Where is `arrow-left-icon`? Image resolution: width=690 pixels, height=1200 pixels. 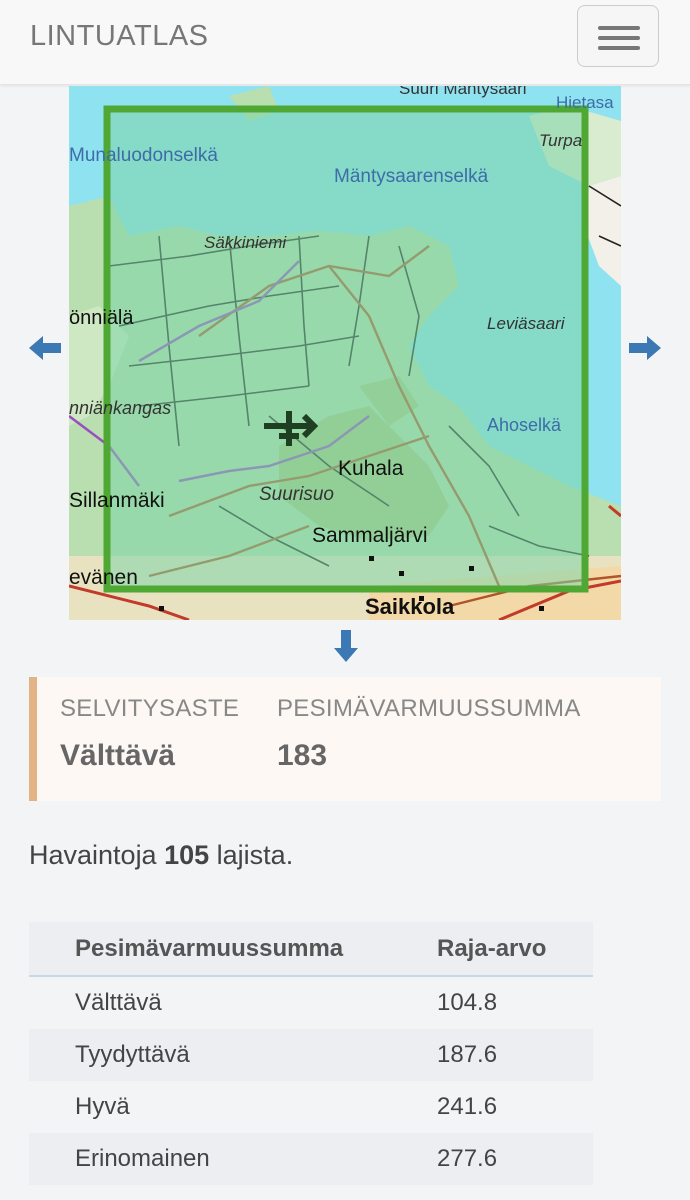
arrow-left-icon is located at coordinates (45, 348).